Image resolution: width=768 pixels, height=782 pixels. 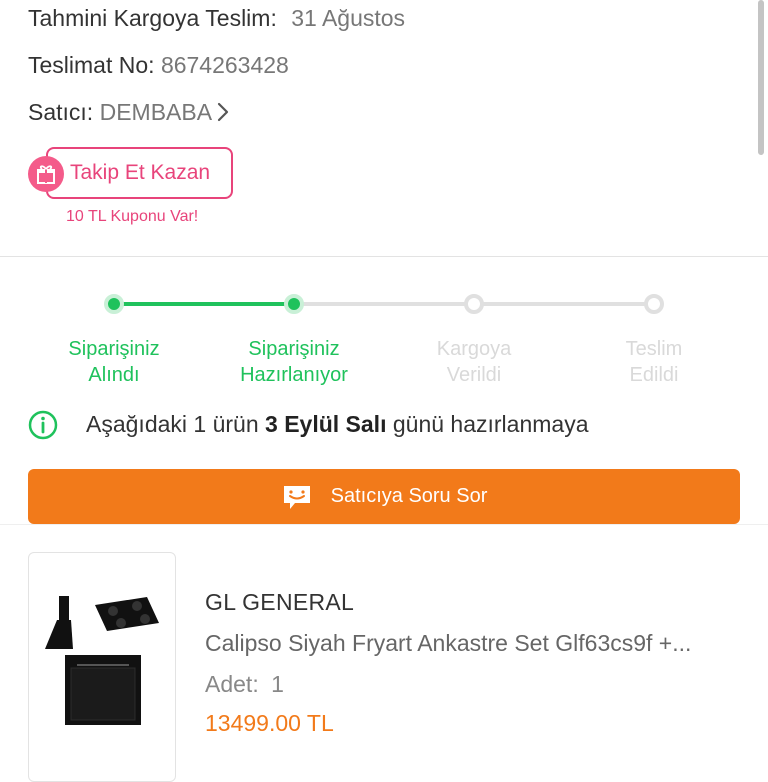 I want to click on follow-earn-button: Takip Et Kazan, so click(x=139, y=173).